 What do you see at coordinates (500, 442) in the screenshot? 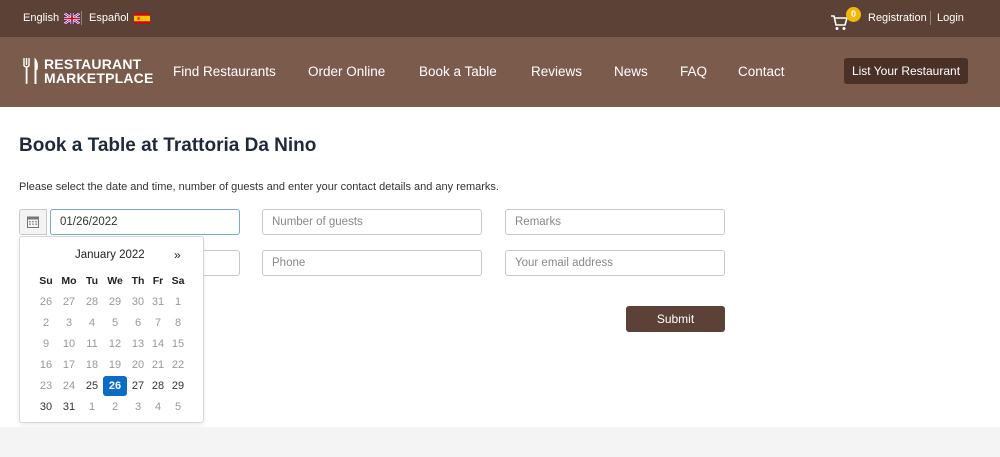
I see `footer-strip` at bounding box center [500, 442].